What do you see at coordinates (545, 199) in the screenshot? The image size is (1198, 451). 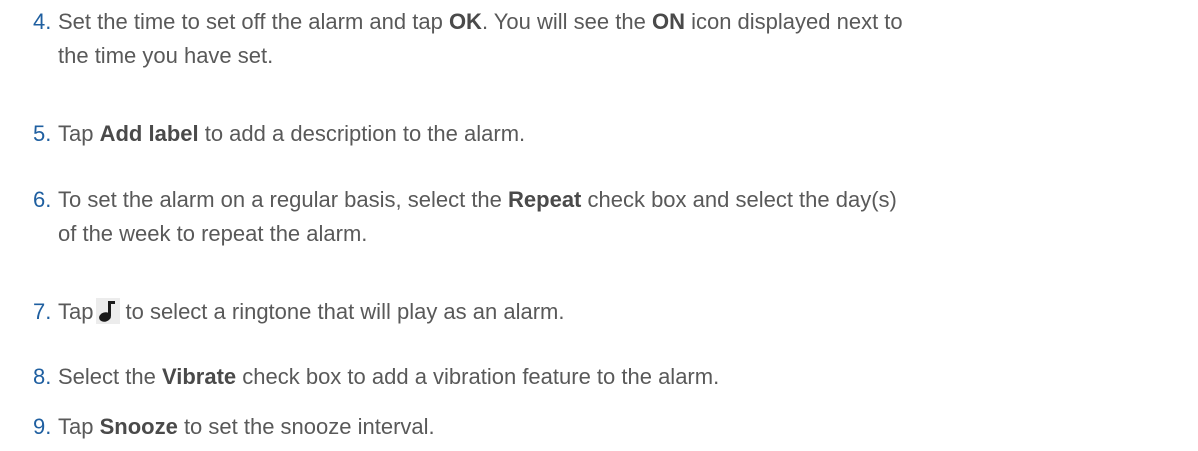 I see `repeat-label: Repeat` at bounding box center [545, 199].